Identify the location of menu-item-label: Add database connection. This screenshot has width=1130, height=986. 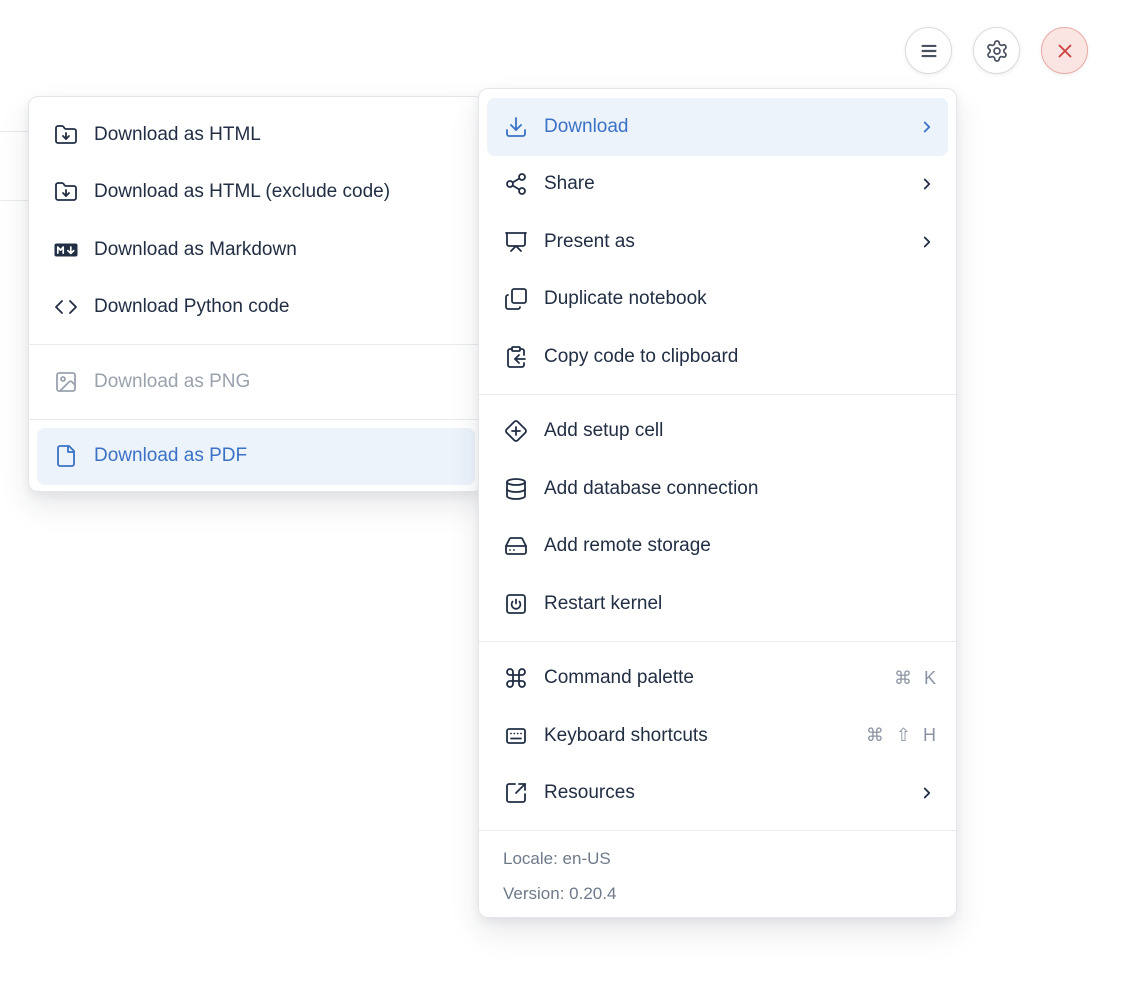
(651, 488).